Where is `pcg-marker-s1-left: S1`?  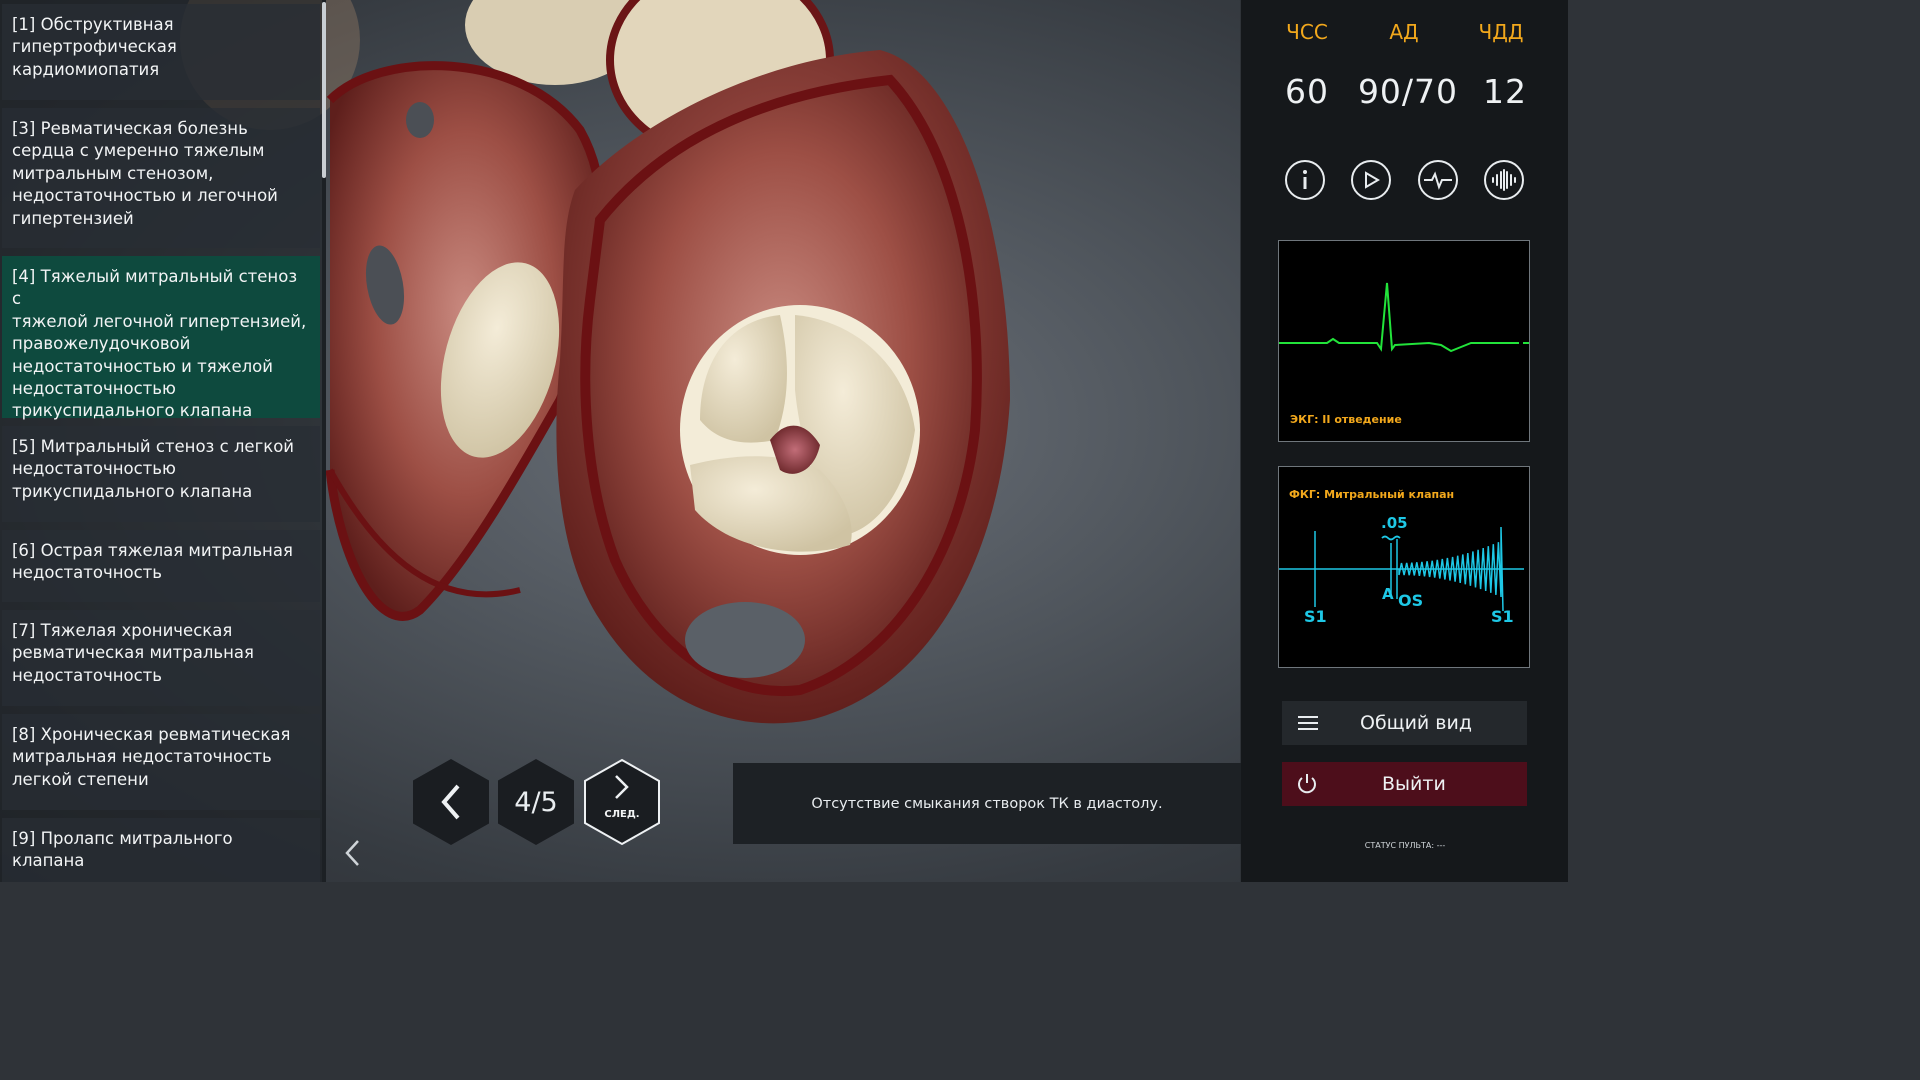 pcg-marker-s1-left: S1 is located at coordinates (1315, 616).